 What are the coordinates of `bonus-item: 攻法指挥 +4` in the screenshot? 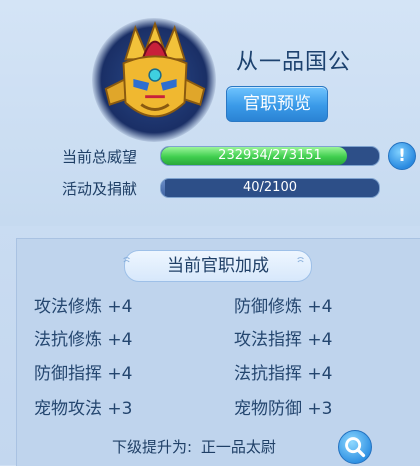 It's located at (283, 340).